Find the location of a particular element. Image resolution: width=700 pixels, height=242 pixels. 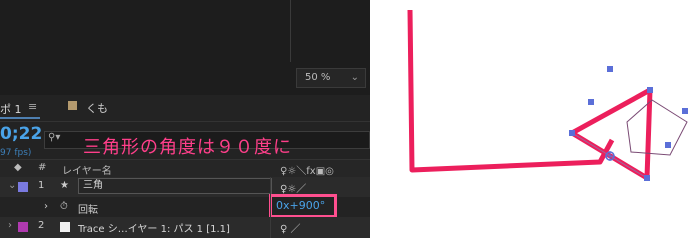

layer-name-field: 三角 is located at coordinates (175, 186).